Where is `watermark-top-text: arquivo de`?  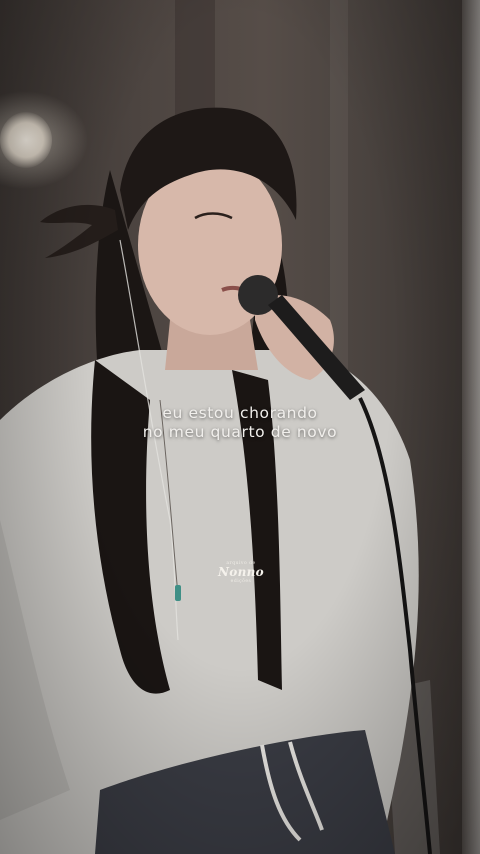 watermark-top-text: arquivo de is located at coordinates (241, 563).